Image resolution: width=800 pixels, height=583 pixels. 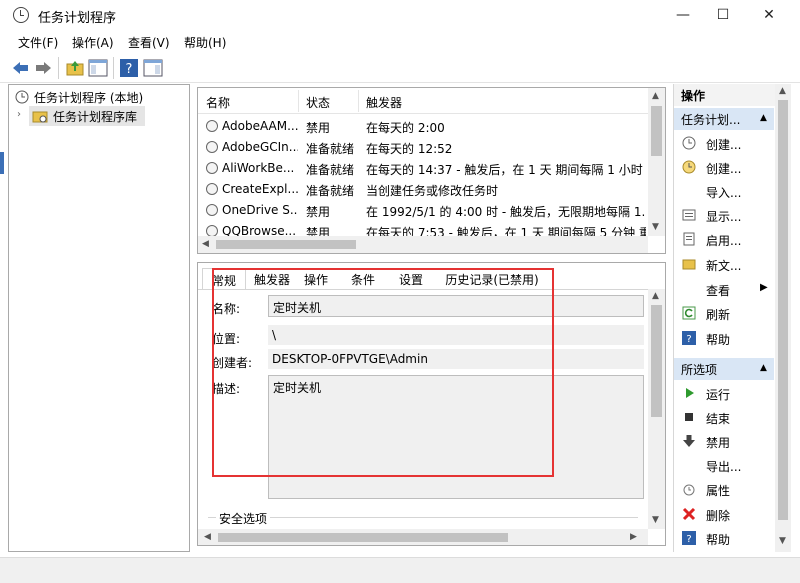 I want to click on column-trigger: 触发器, so click(x=384, y=102).